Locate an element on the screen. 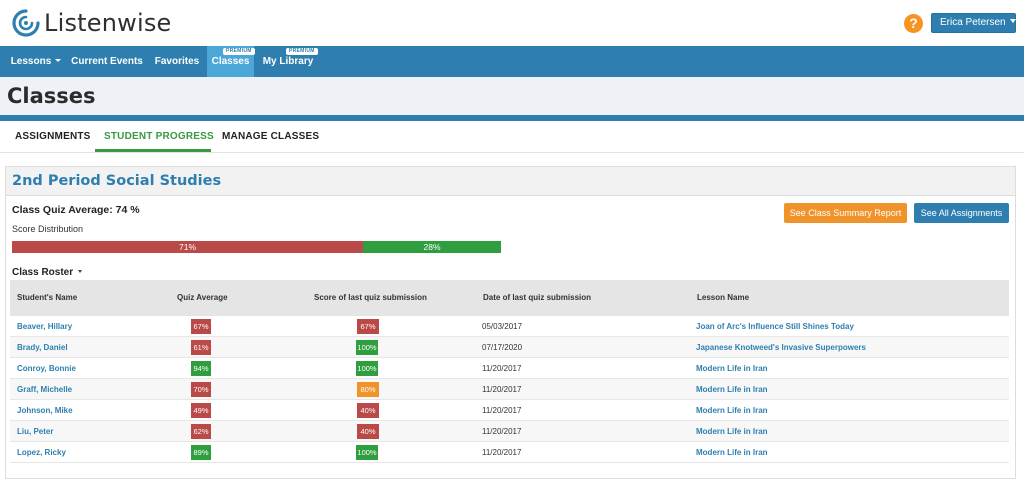 The image size is (1024, 481). user-menu-button: Erica Petersen is located at coordinates (973, 23).